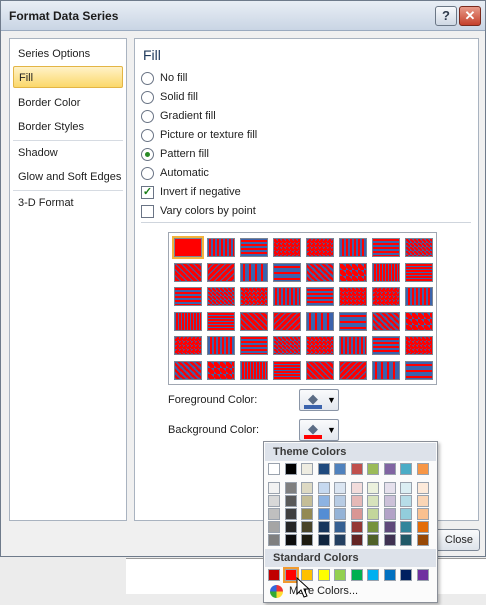  What do you see at coordinates (68, 153) in the screenshot?
I see `nav-item-shadow: Shadow` at bounding box center [68, 153].